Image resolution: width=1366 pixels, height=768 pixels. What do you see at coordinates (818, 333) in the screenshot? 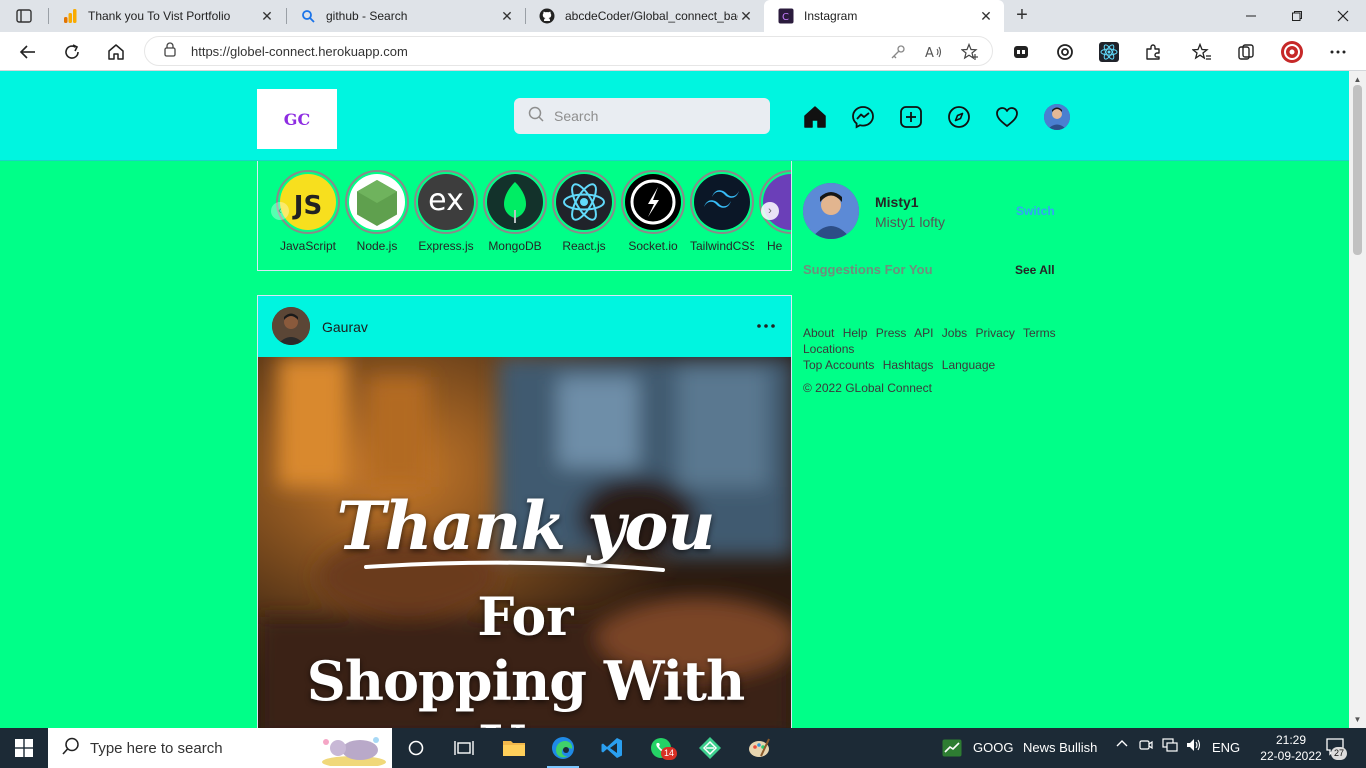
I see `footer-link: About` at bounding box center [818, 333].